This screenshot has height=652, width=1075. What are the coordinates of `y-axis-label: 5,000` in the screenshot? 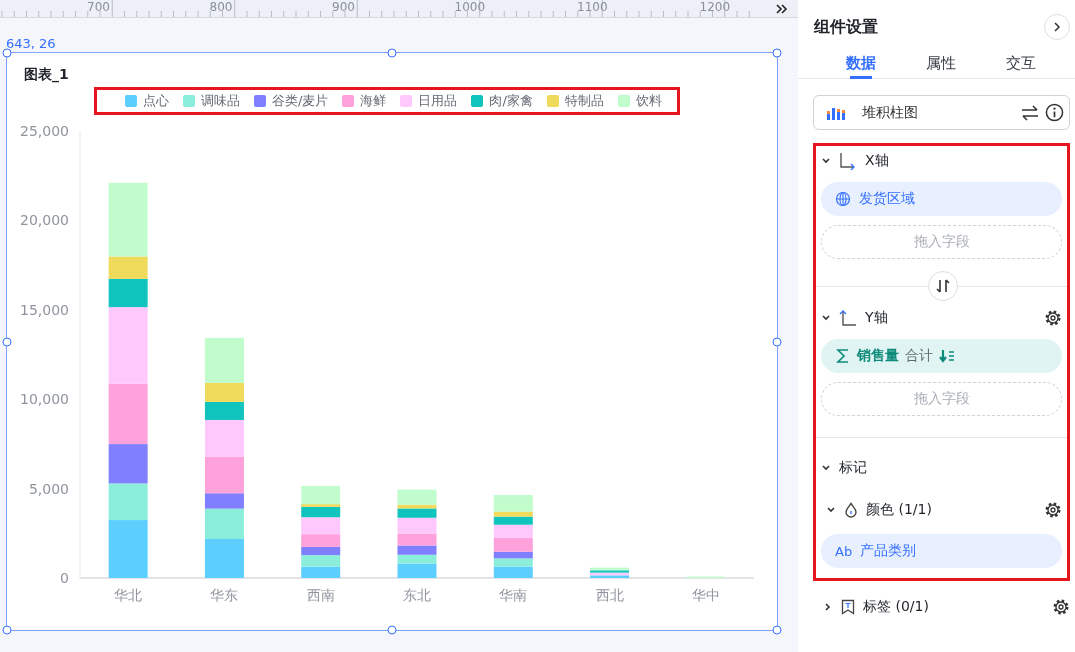 It's located at (48, 488).